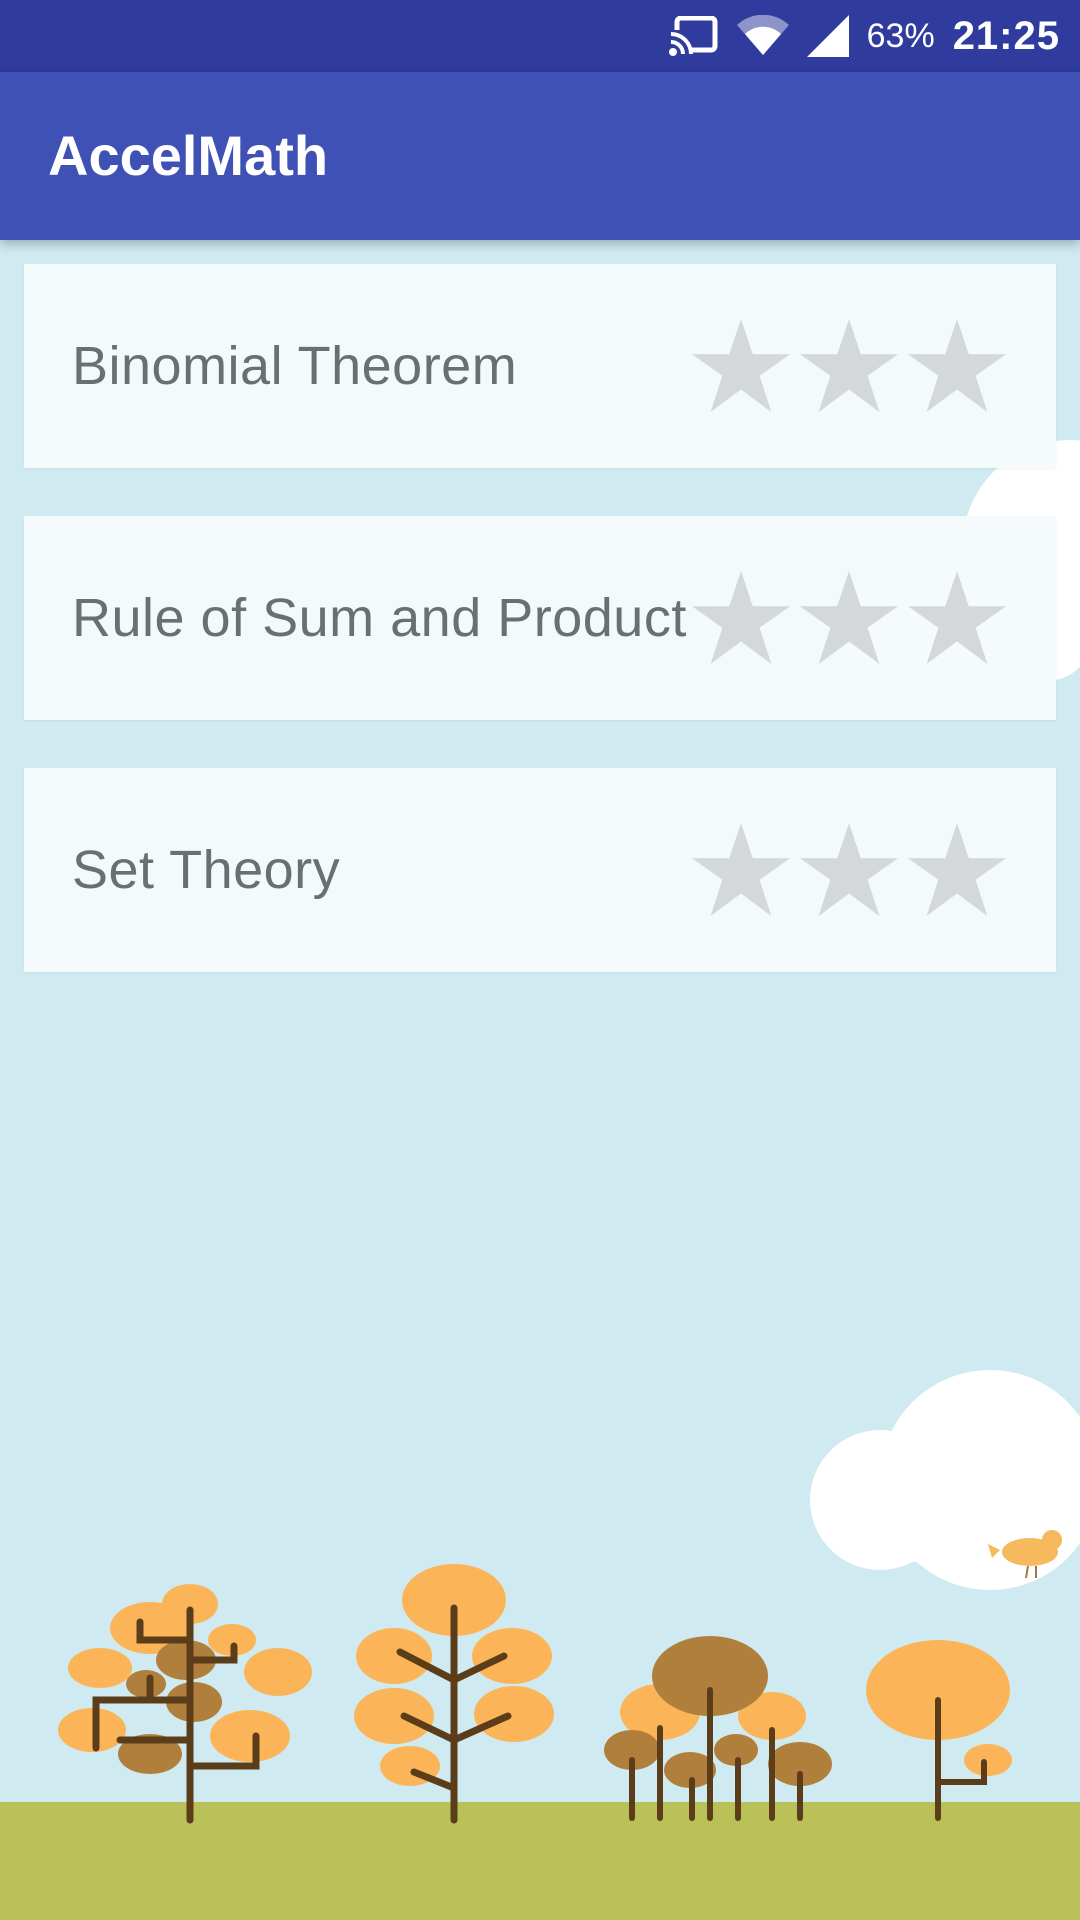 The width and height of the screenshot is (1080, 1920). I want to click on topic-card-binomial-theorem: Binomial Theorem, so click(540, 366).